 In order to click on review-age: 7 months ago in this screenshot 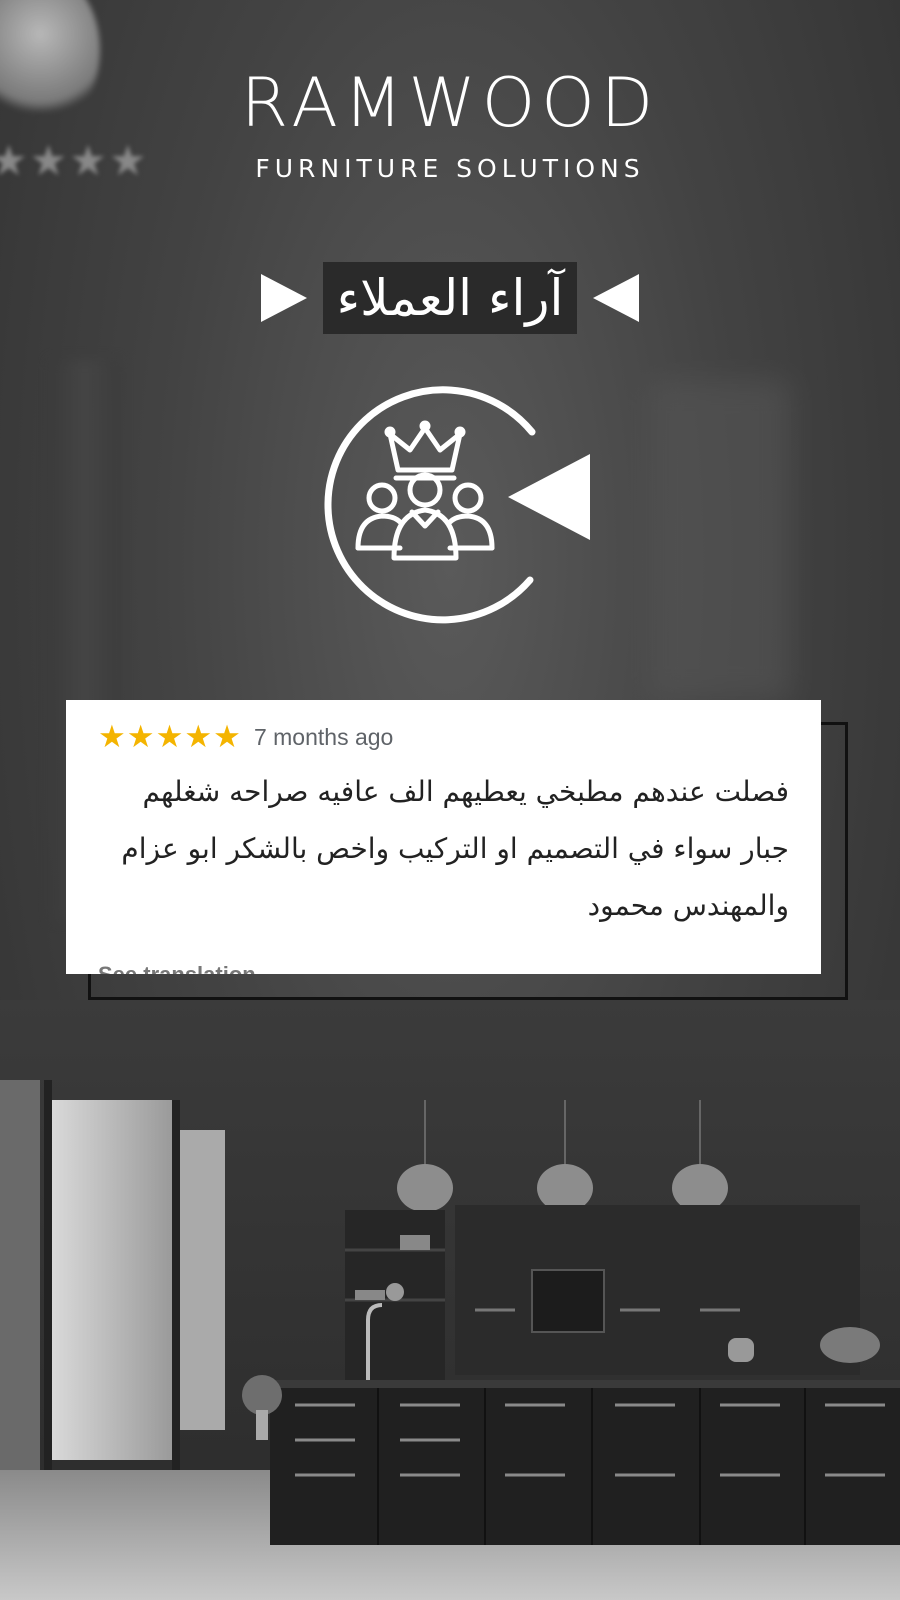, I will do `click(323, 737)`.